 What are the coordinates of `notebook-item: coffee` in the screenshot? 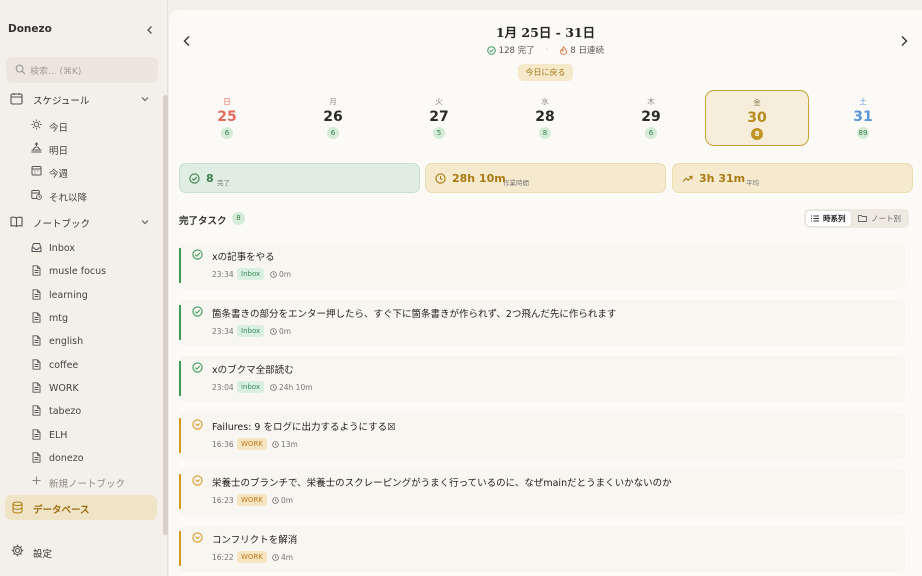 It's located at (92, 365).